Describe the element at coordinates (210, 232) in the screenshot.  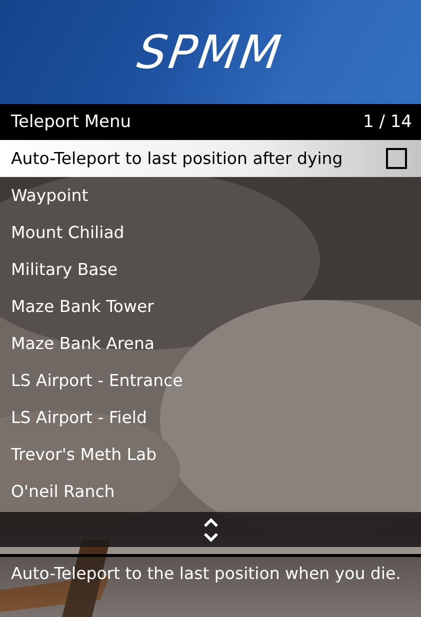
I see `menu-item: Mount Chiliad` at that location.